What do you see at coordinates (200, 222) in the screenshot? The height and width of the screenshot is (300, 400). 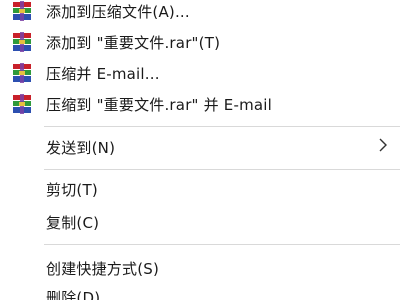 I see `menu-item-copy: 复制(C)` at bounding box center [200, 222].